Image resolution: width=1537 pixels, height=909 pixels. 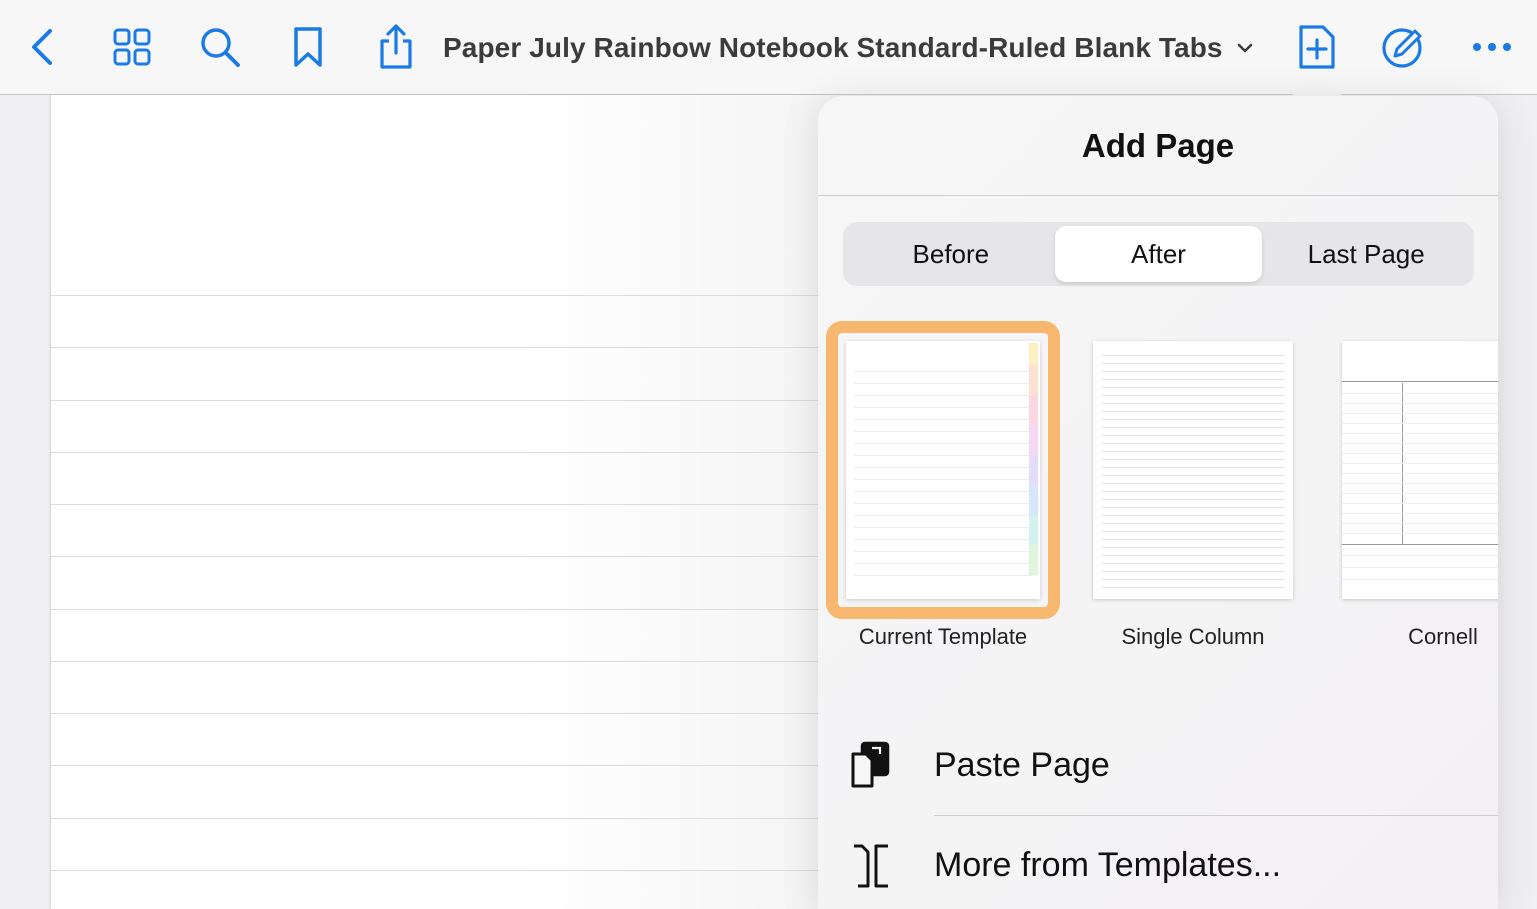 I want to click on popover-arrow, so click(x=1317, y=86).